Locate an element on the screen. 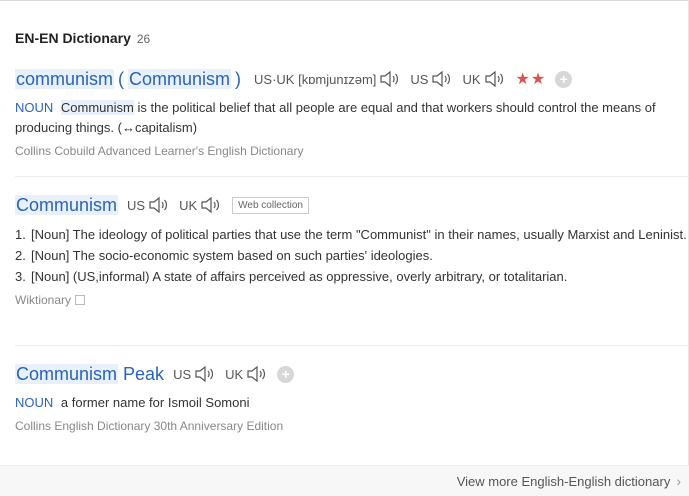 This screenshot has width=689, height=496. chevron-right-icon: › is located at coordinates (678, 481).